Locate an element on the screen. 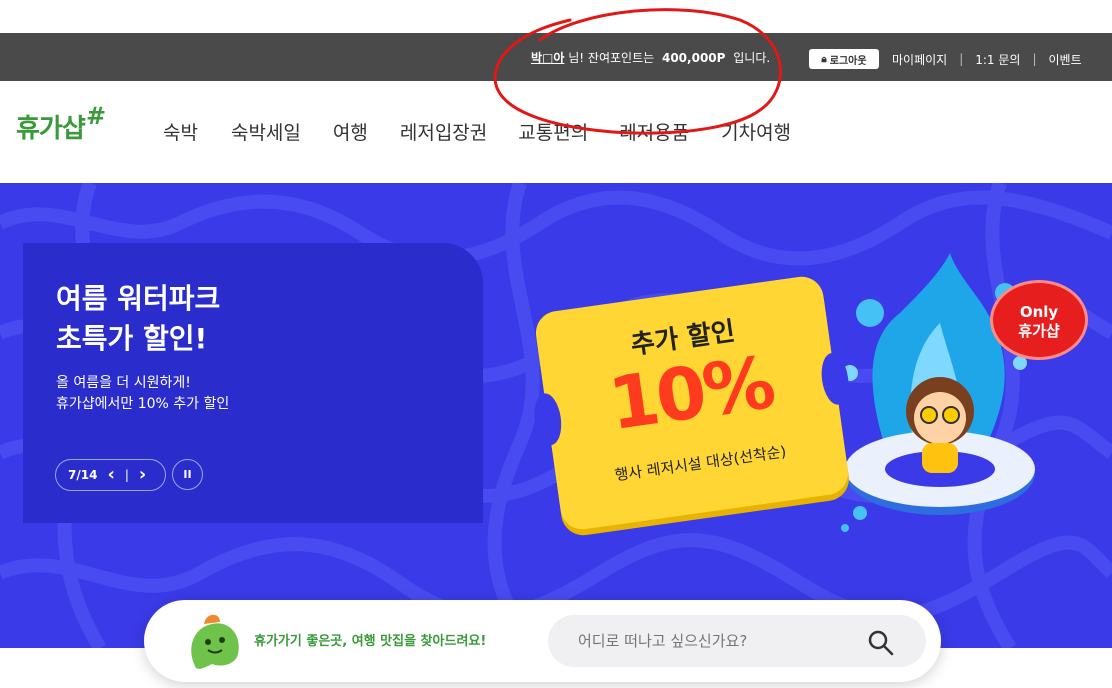  child-character-graphic is located at coordinates (938, 454).